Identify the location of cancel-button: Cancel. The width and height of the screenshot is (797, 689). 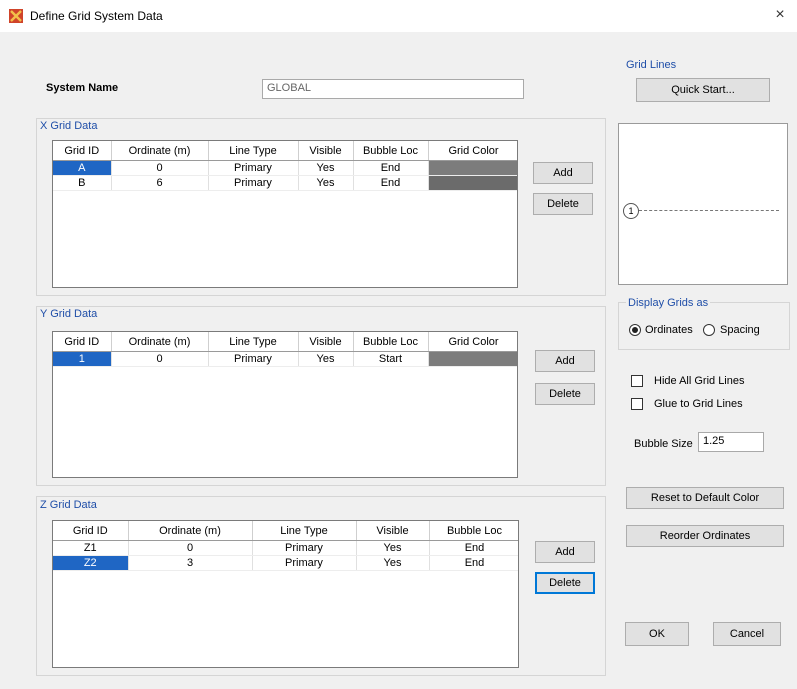
(747, 634).